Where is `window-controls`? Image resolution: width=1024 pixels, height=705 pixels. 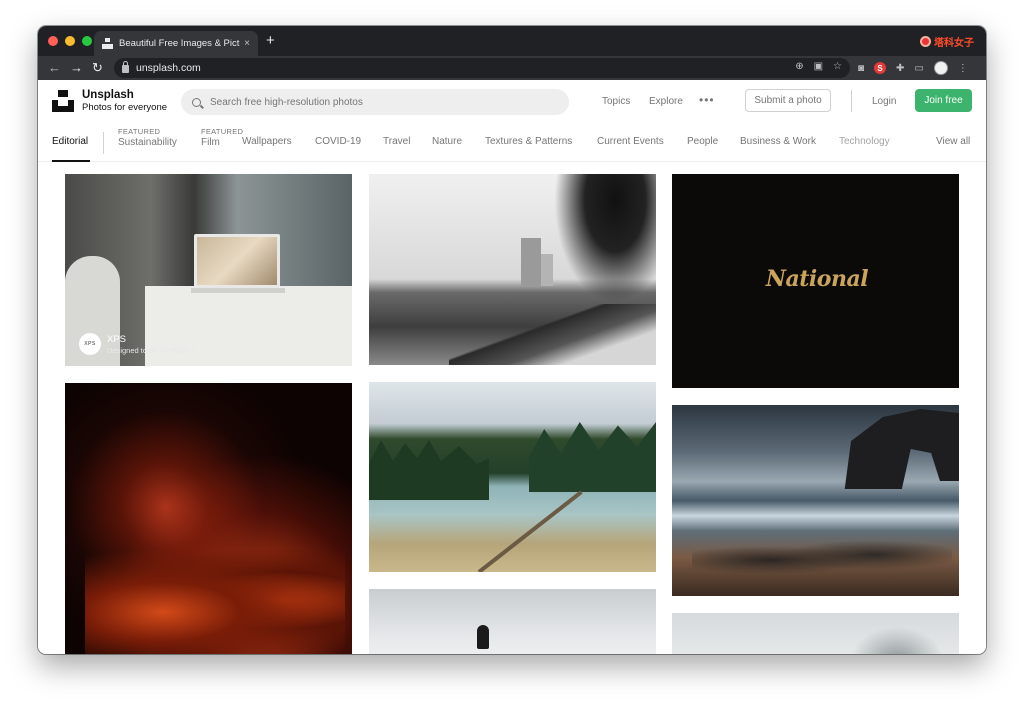 window-controls is located at coordinates (70, 41).